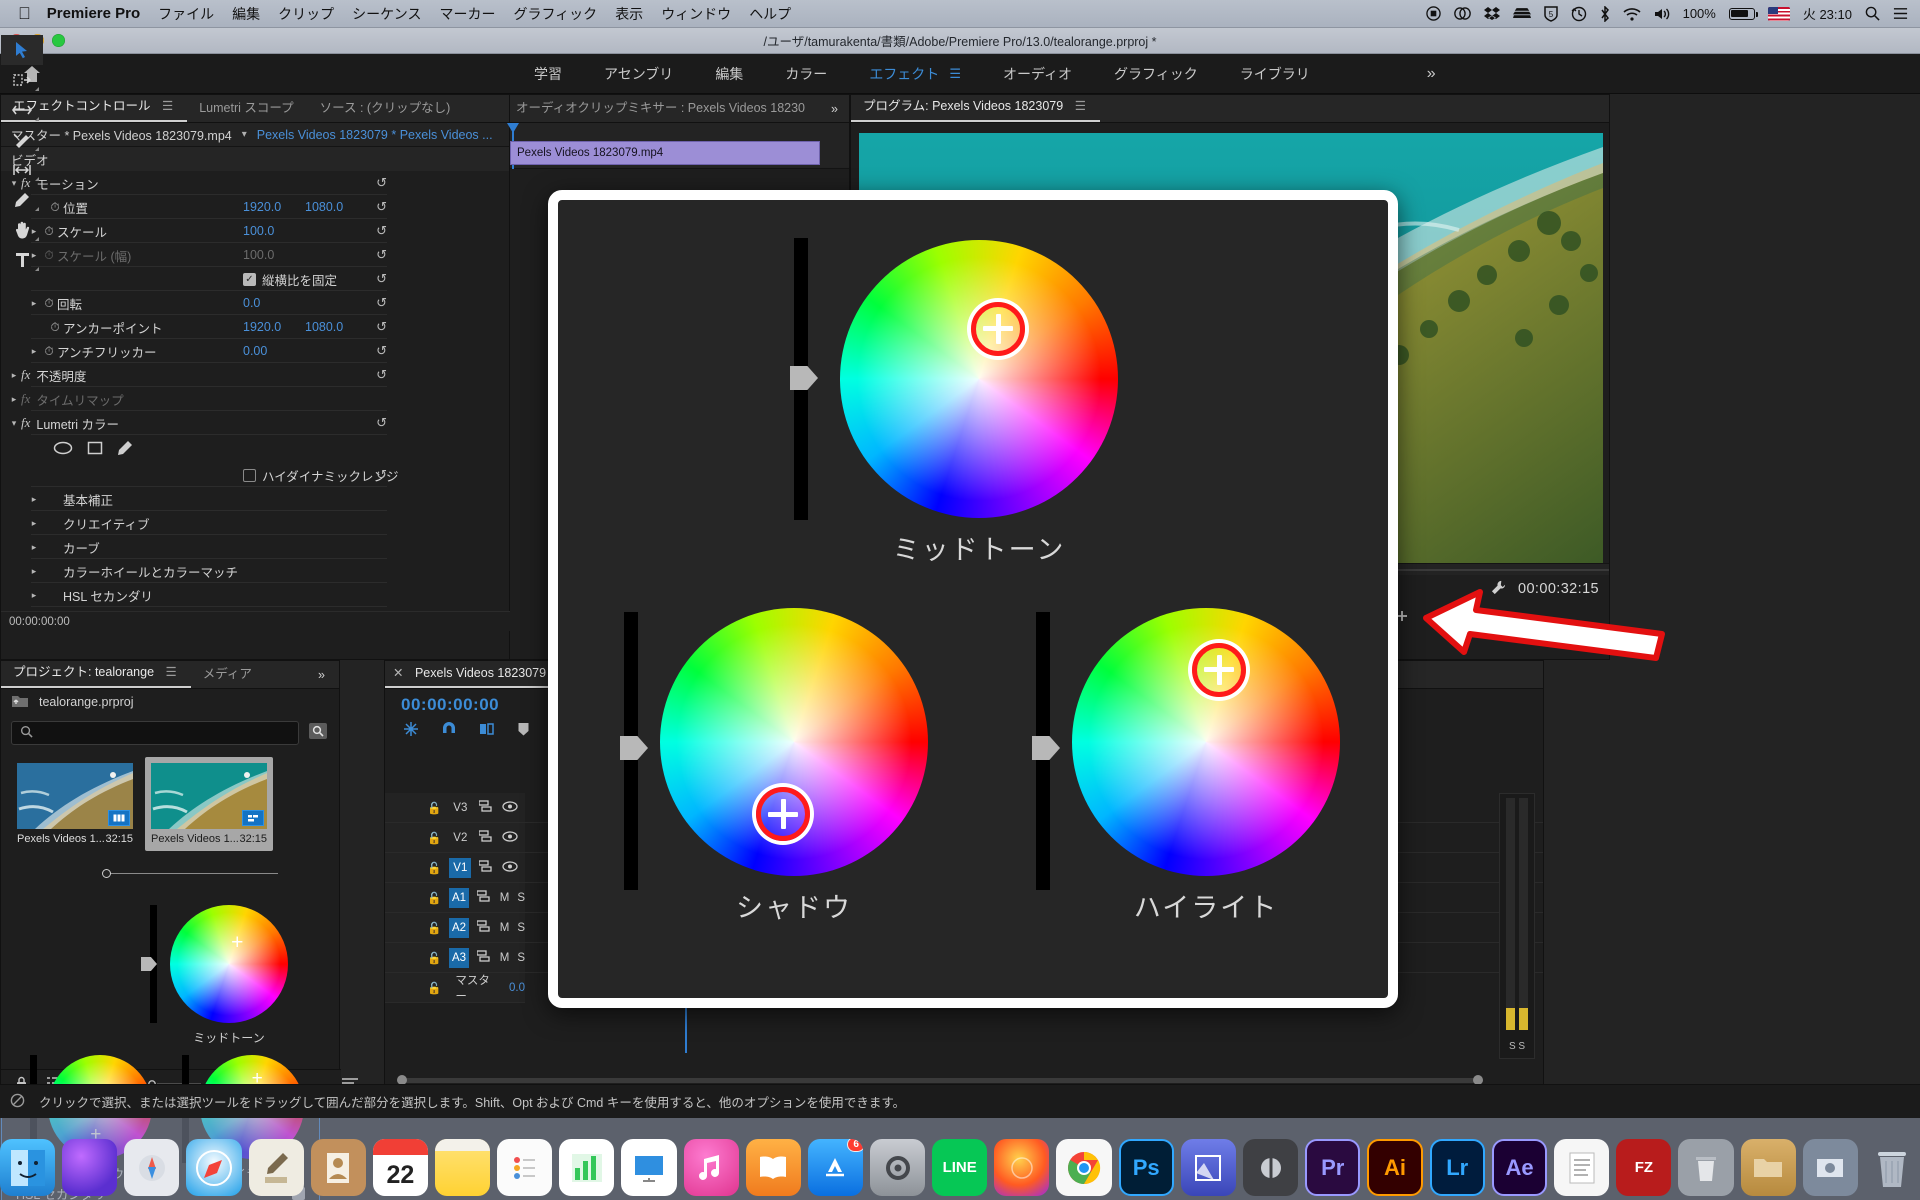 The image size is (1920, 1200). I want to click on rect-mask-icon, so click(95, 449).